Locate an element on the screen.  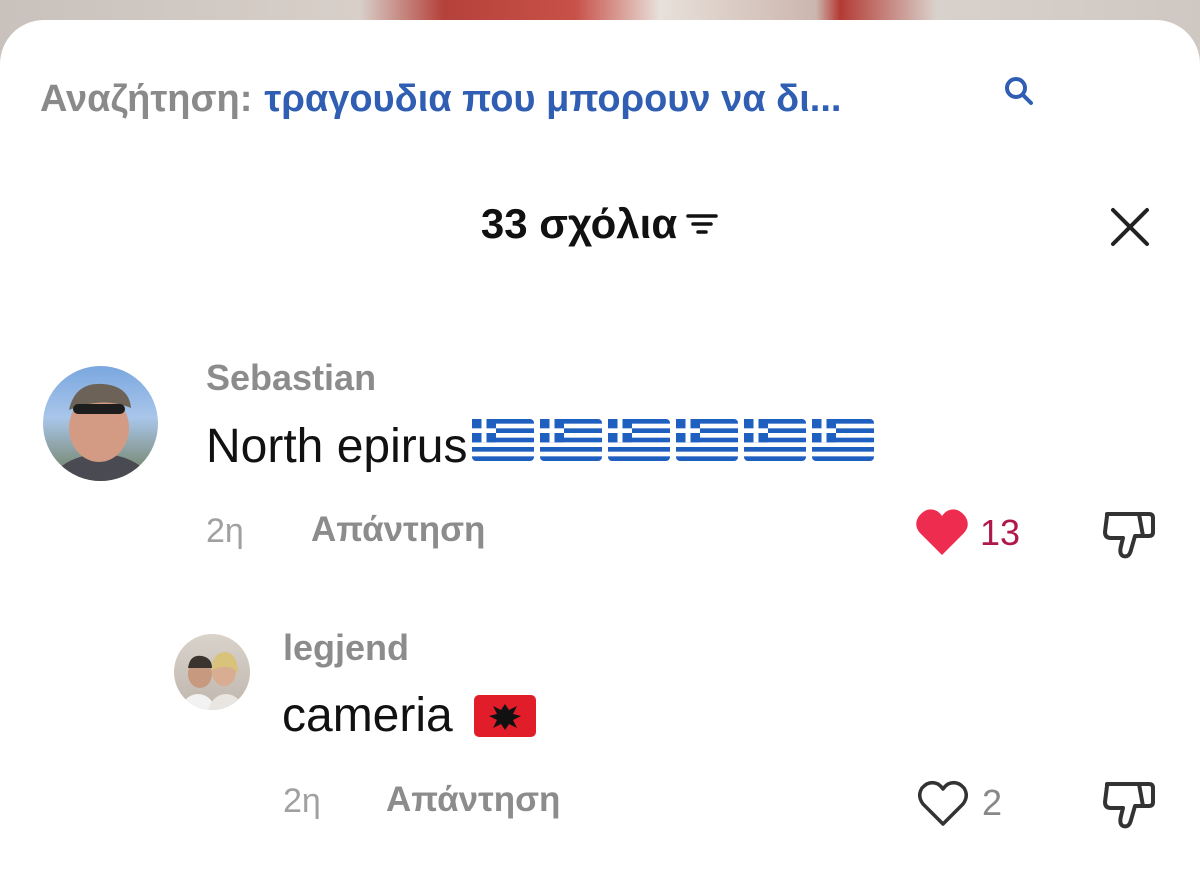
comment-text: cameria is located at coordinates (409, 715).